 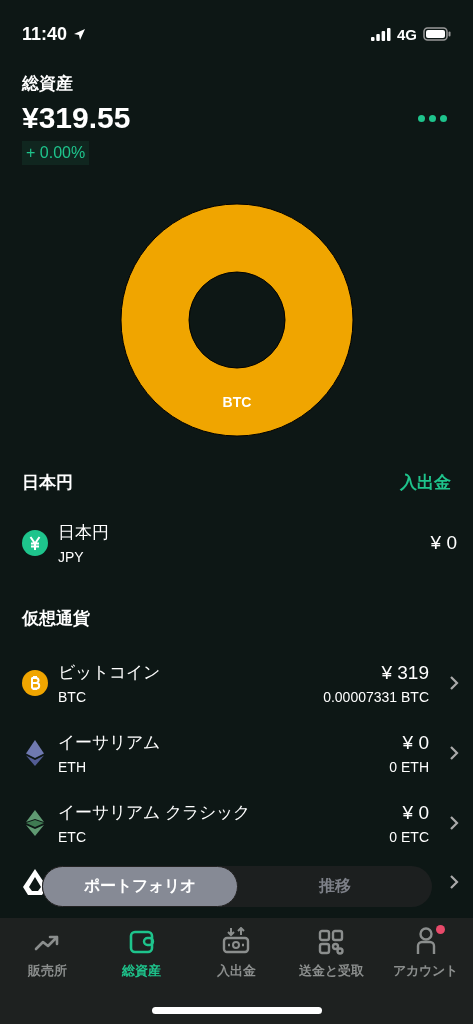 What do you see at coordinates (236, 402) in the screenshot?
I see `segment-label: BTC` at bounding box center [236, 402].